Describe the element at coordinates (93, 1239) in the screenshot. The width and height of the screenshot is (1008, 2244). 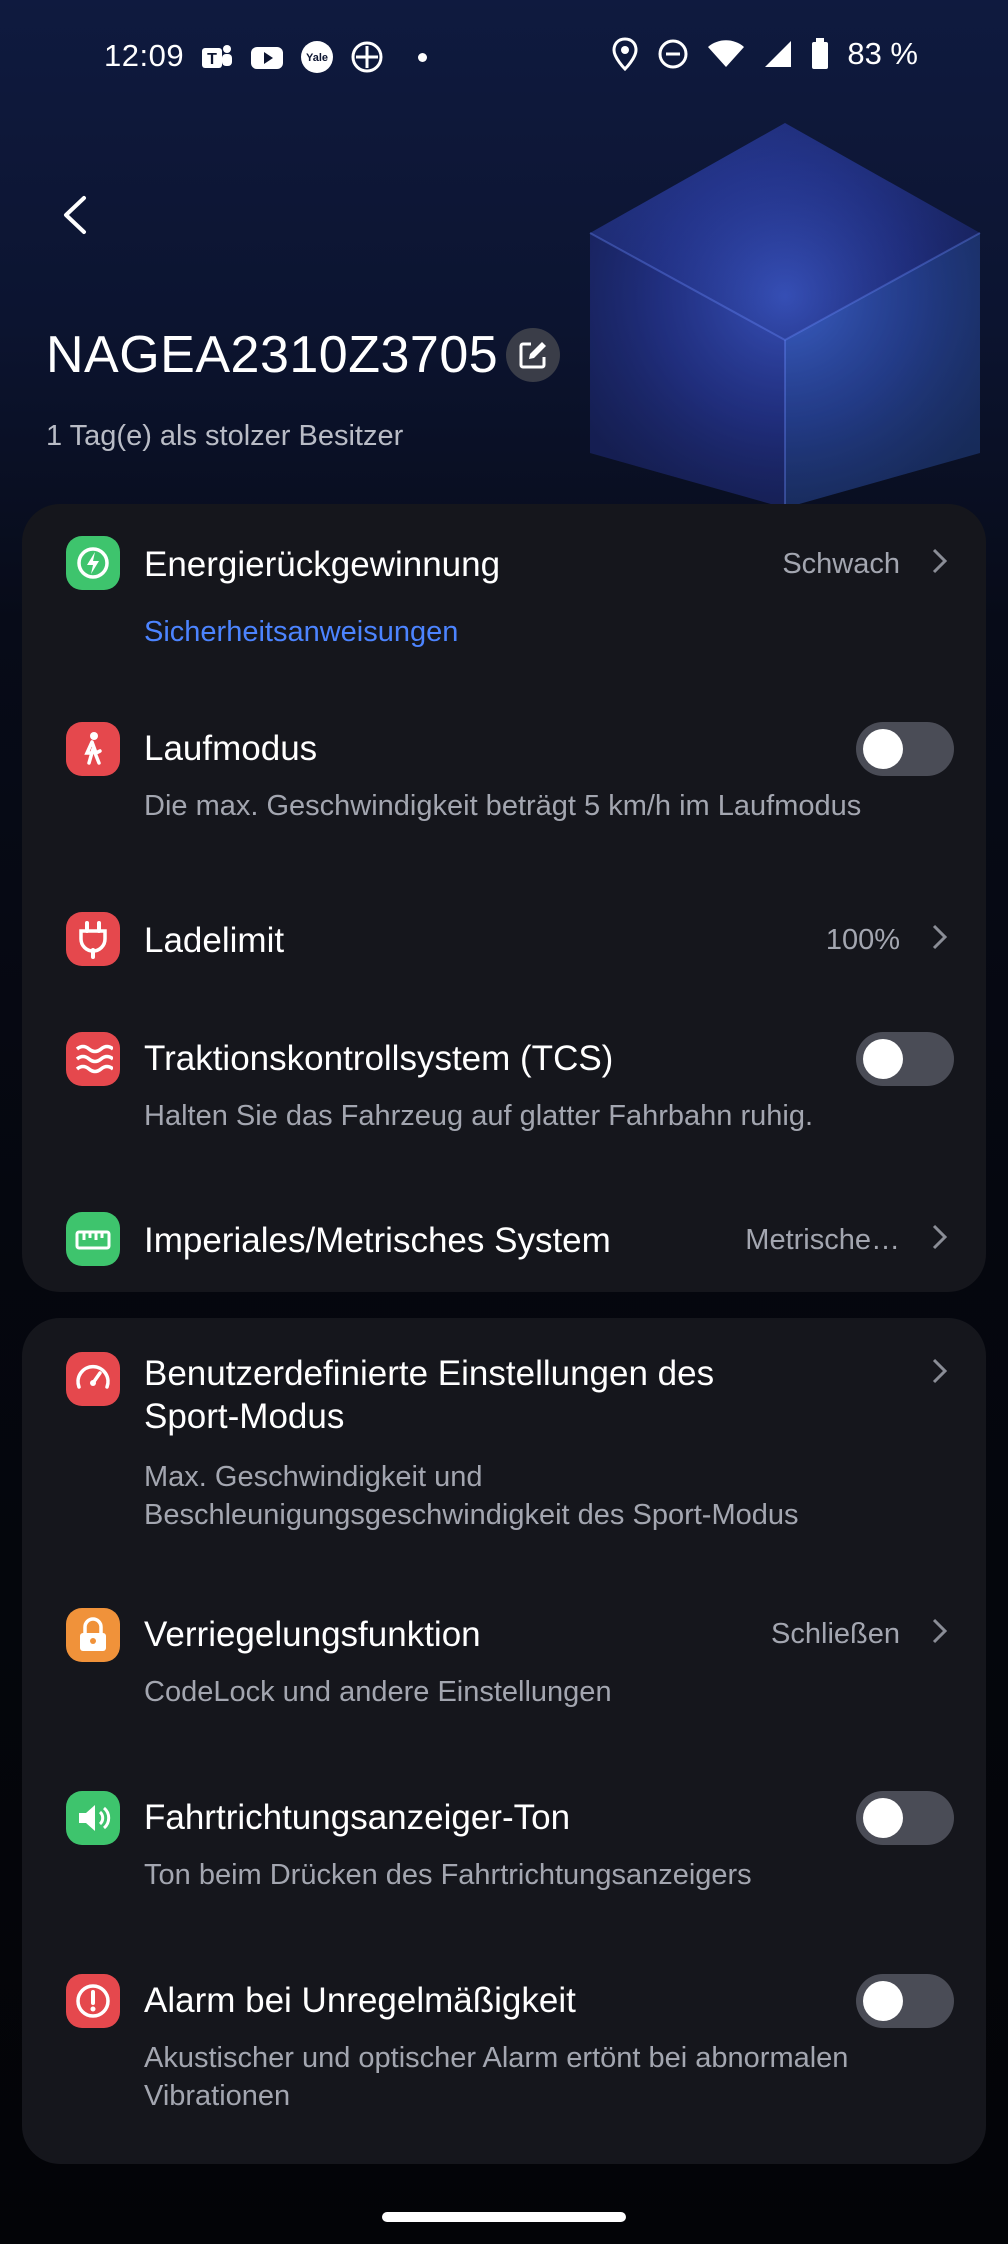
I see `ruler-icon` at that location.